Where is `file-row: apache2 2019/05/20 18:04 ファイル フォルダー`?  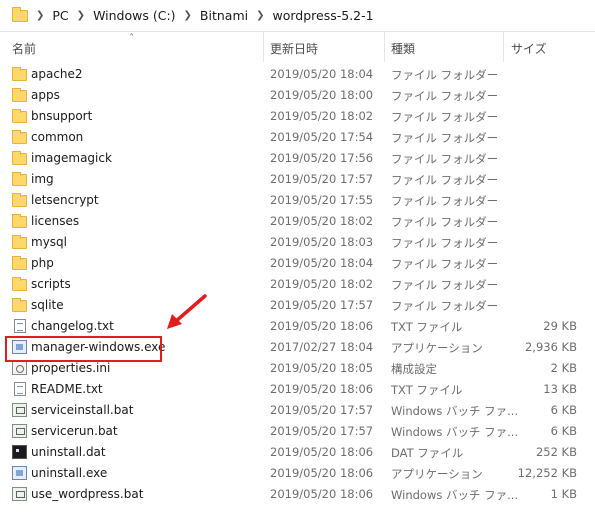 file-row: apache2 2019/05/20 18:04 ファイル フォルダー is located at coordinates (297, 74).